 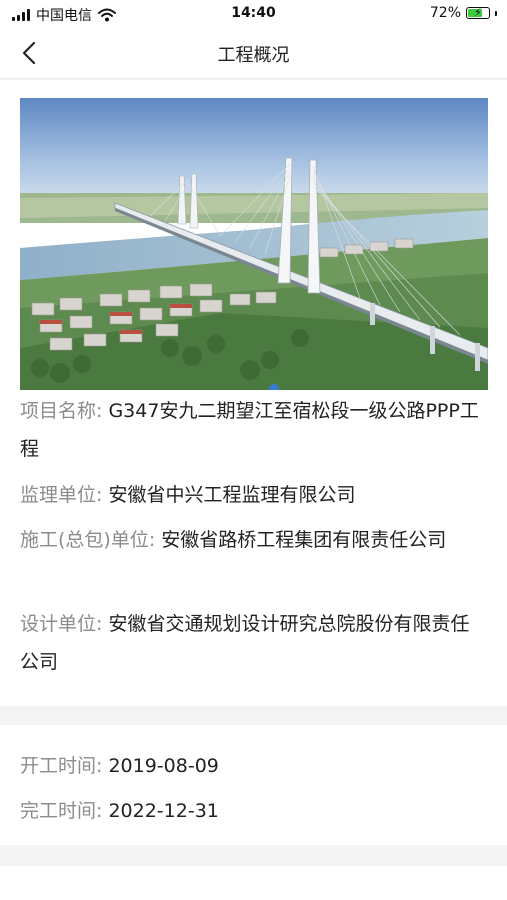 I want to click on supervisor-value: 安徽省中兴工程监理有限公司, so click(x=232, y=495).